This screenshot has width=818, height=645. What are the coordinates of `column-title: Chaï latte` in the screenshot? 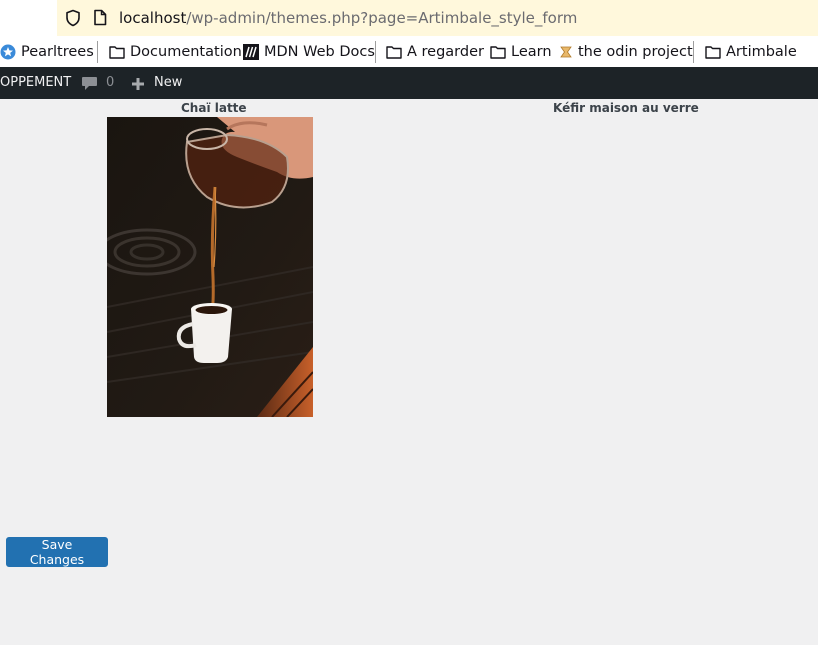 It's located at (214, 108).